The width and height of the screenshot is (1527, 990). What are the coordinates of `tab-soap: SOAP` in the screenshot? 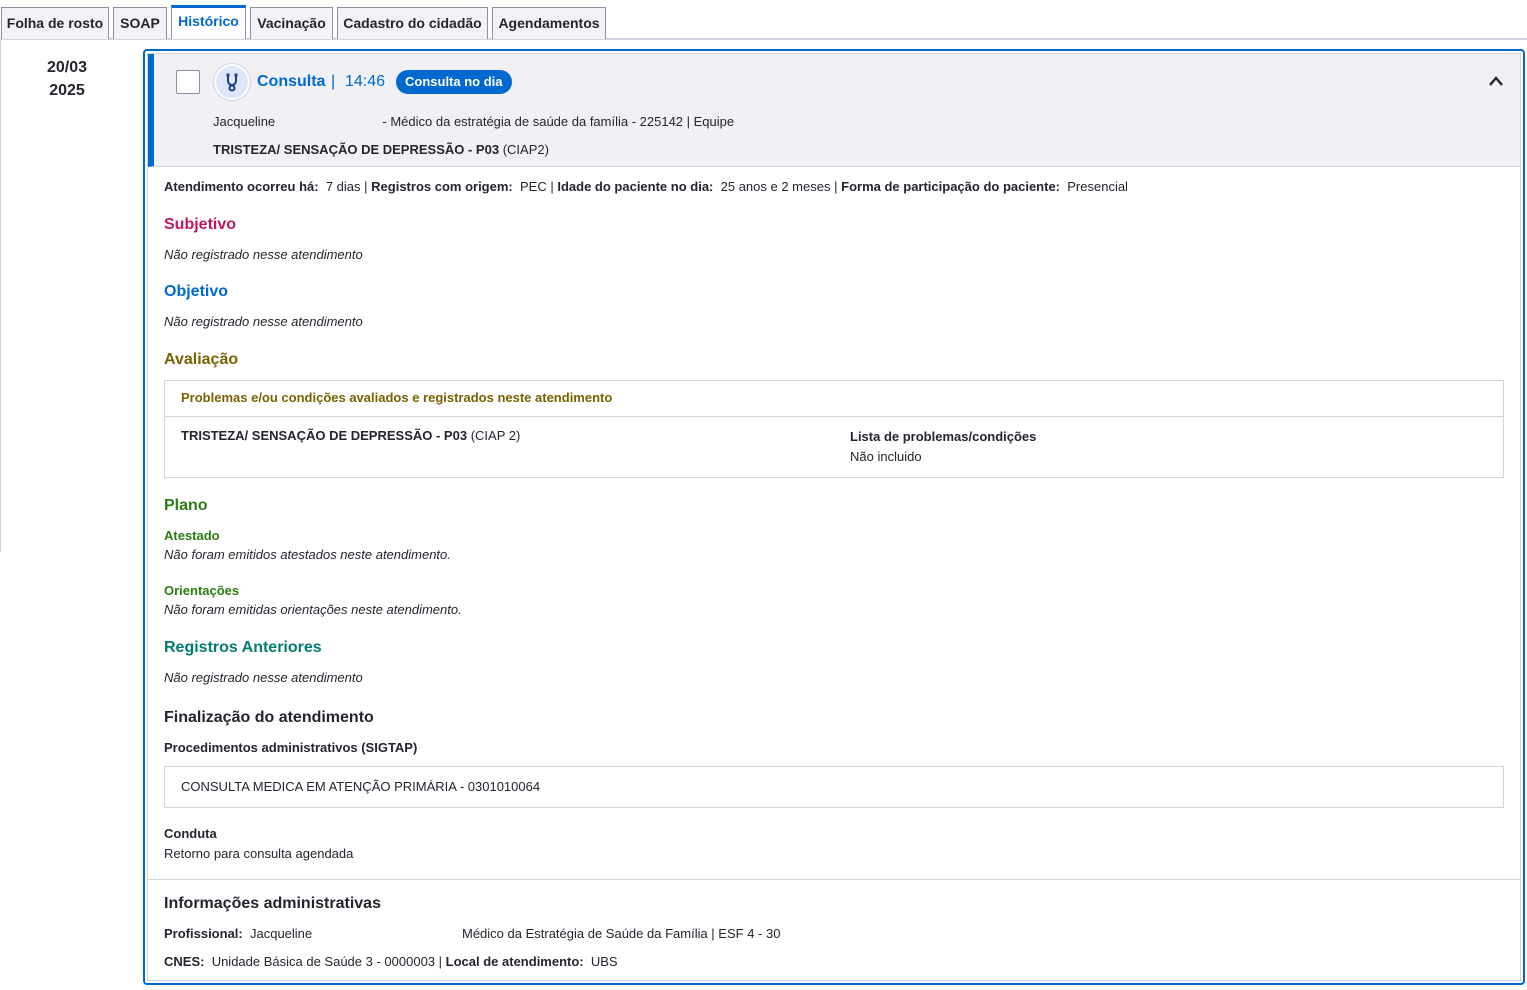 It's located at (140, 23).